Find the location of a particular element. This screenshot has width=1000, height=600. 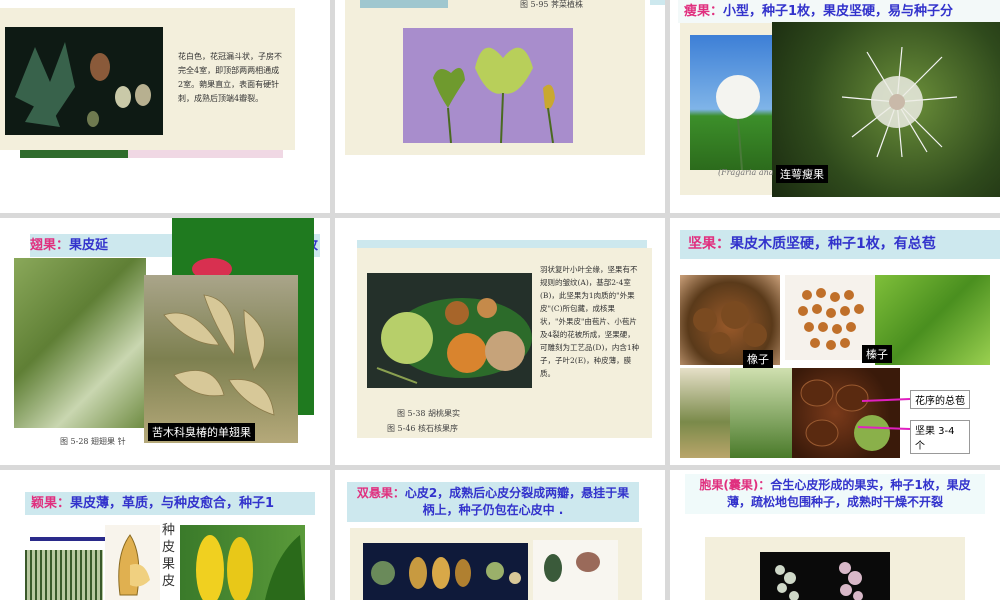

figure-caption-2: 图 5-46 核石核果序 is located at coordinates (423, 428).